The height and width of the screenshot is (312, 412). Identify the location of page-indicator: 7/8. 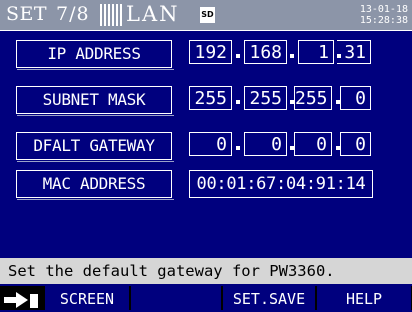
(73, 14).